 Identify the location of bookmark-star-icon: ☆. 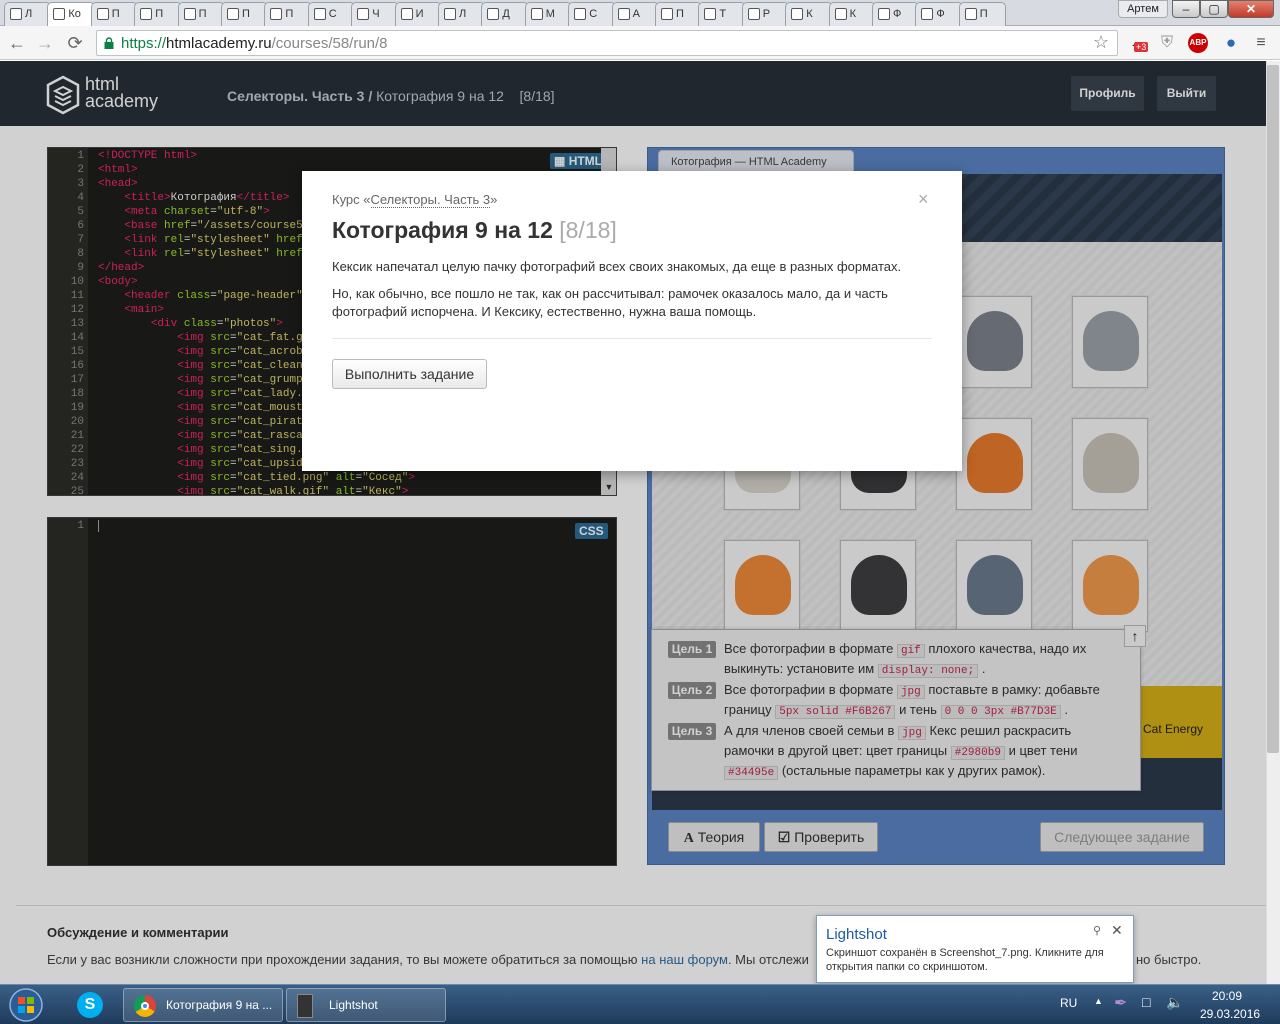
(1101, 42).